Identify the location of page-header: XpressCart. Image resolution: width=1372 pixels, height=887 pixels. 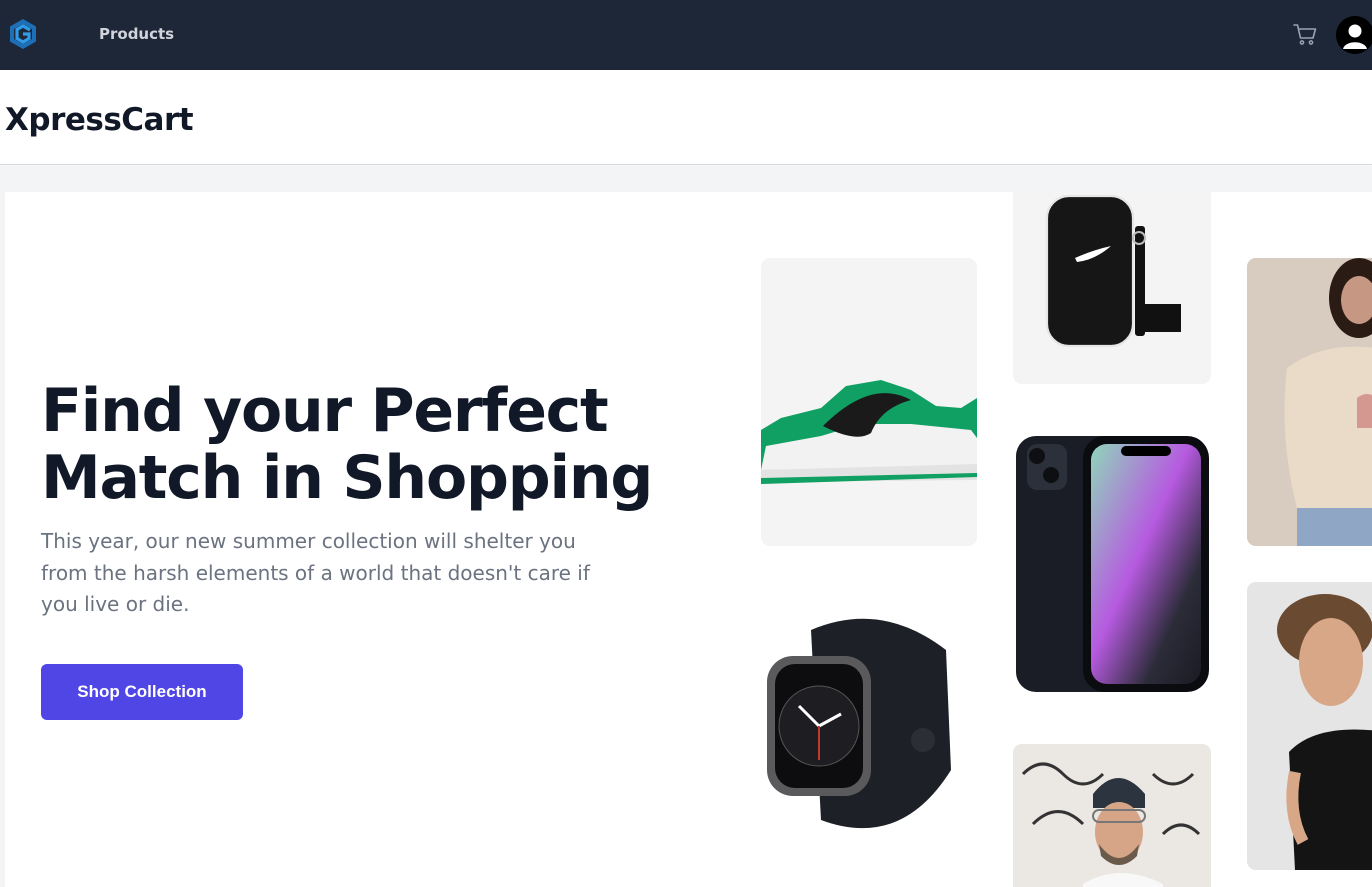
(686, 117).